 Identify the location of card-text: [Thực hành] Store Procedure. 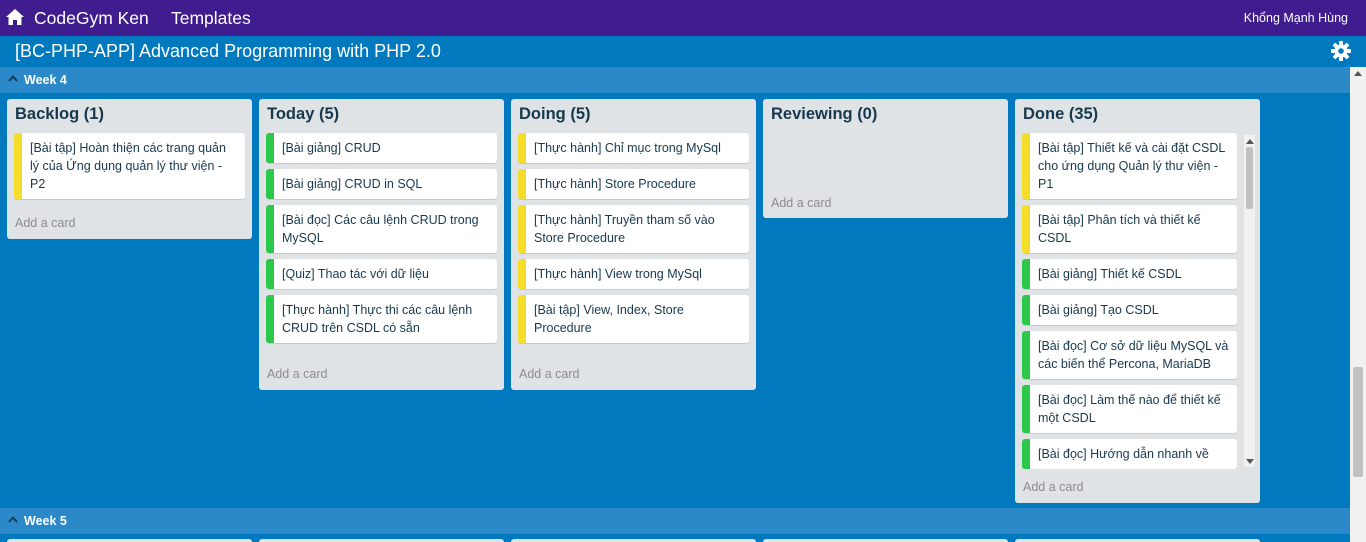
(615, 184).